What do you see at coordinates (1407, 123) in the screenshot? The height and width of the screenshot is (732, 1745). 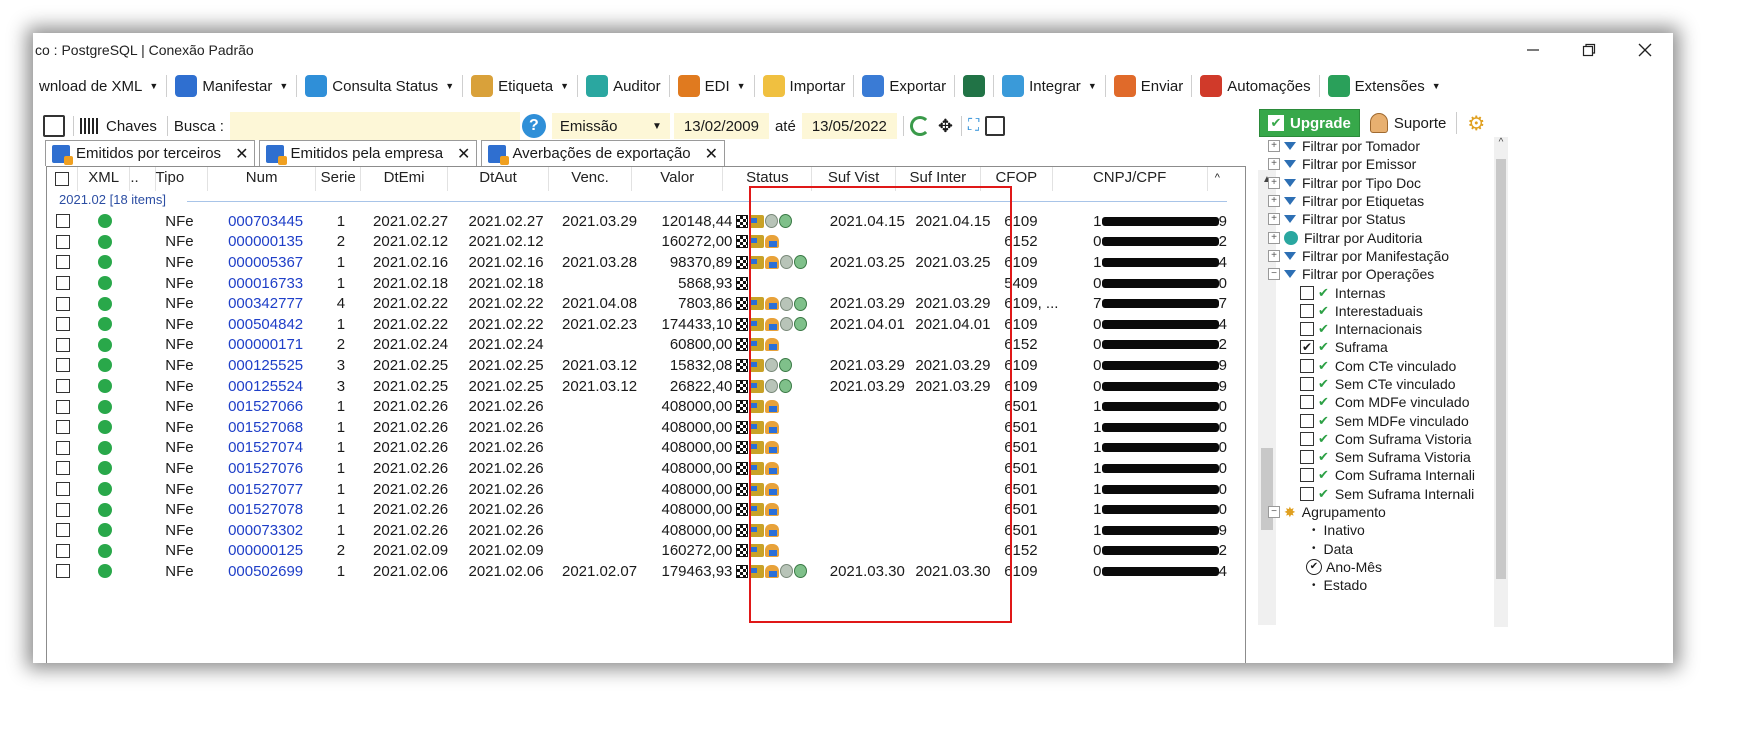 I see `suporte-button: Suporte` at bounding box center [1407, 123].